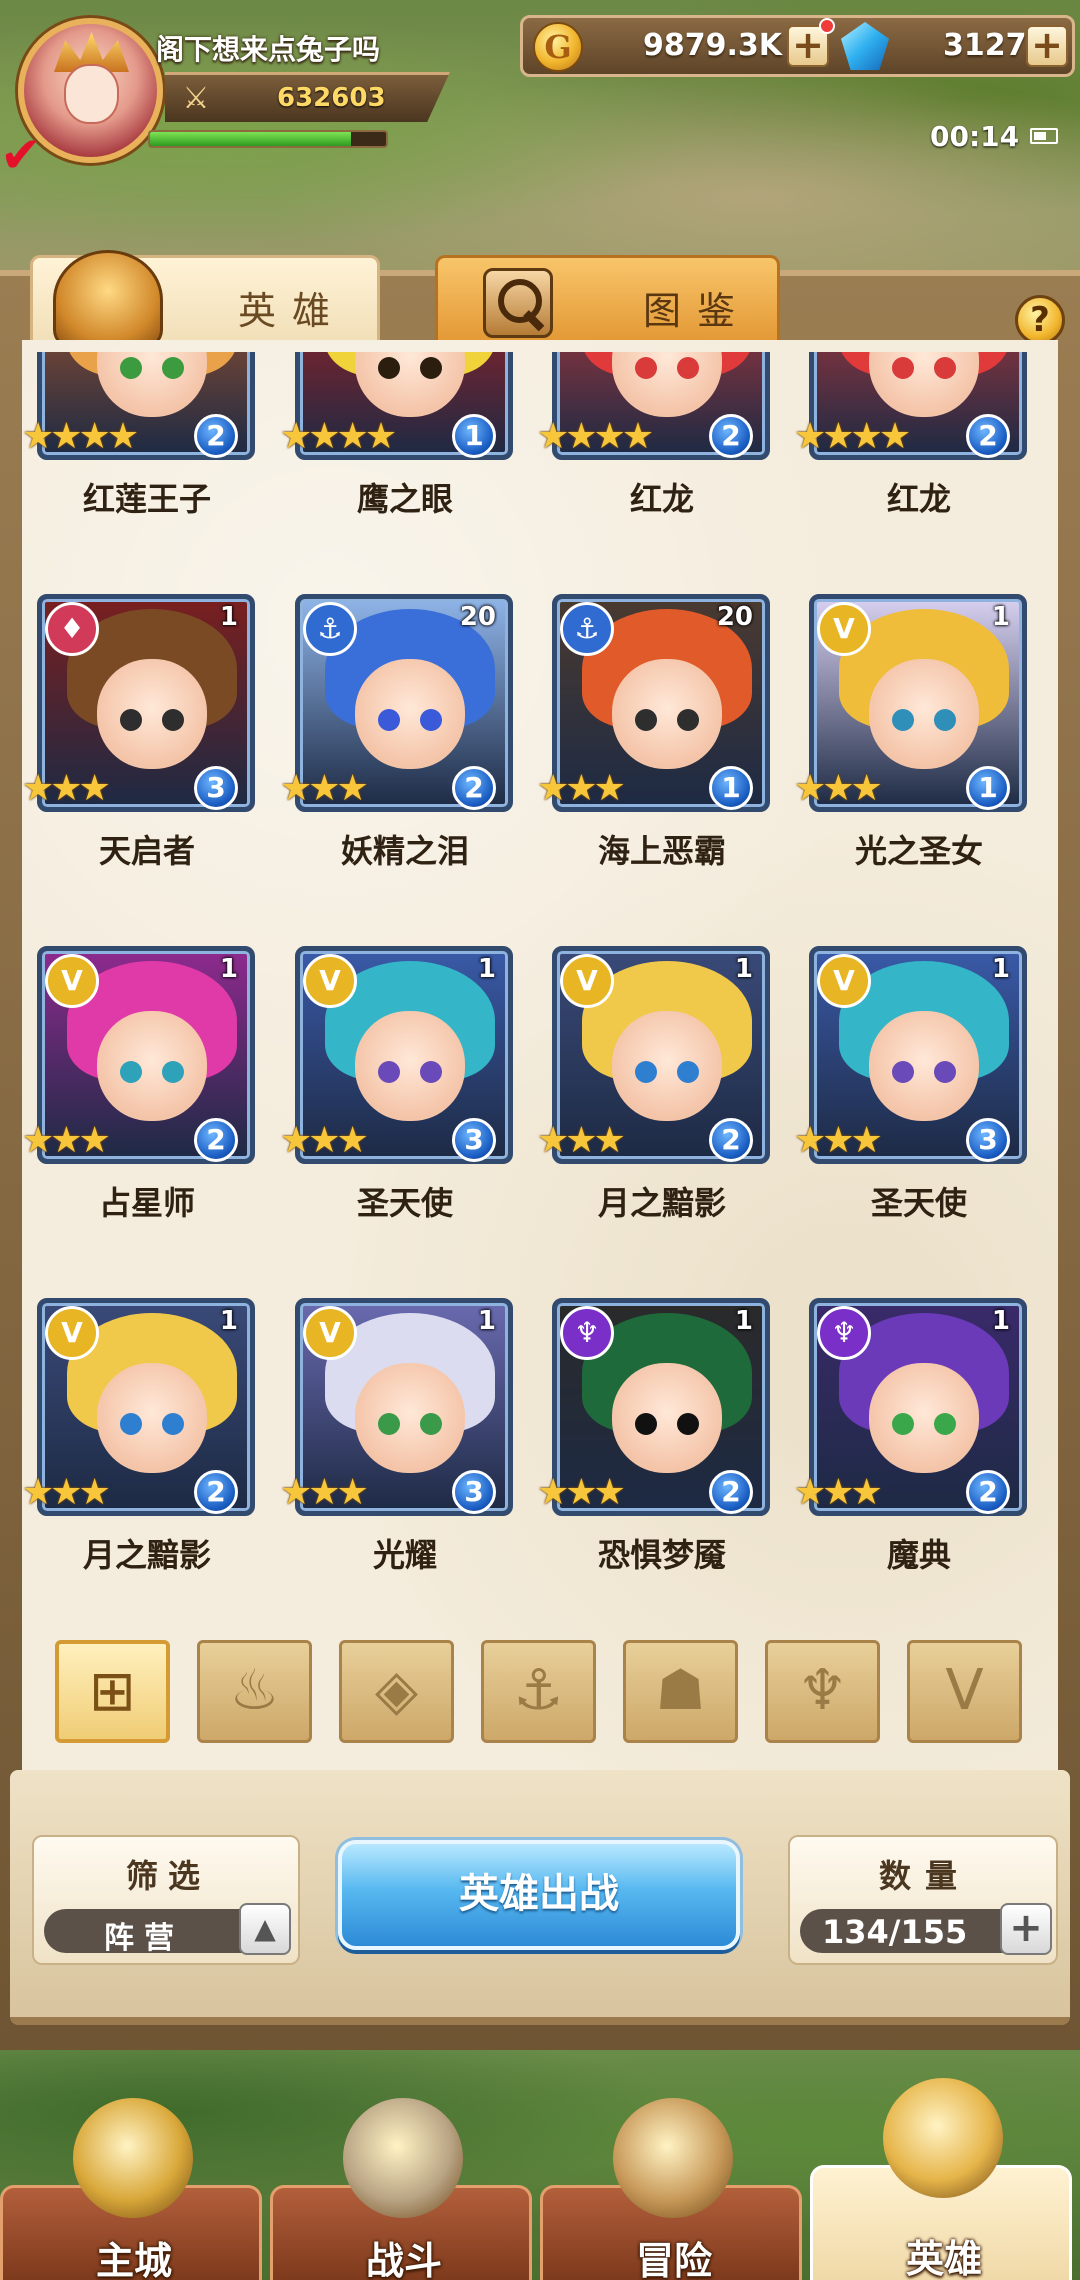  I want to click on map-scroll-icon, so click(673, 2158).